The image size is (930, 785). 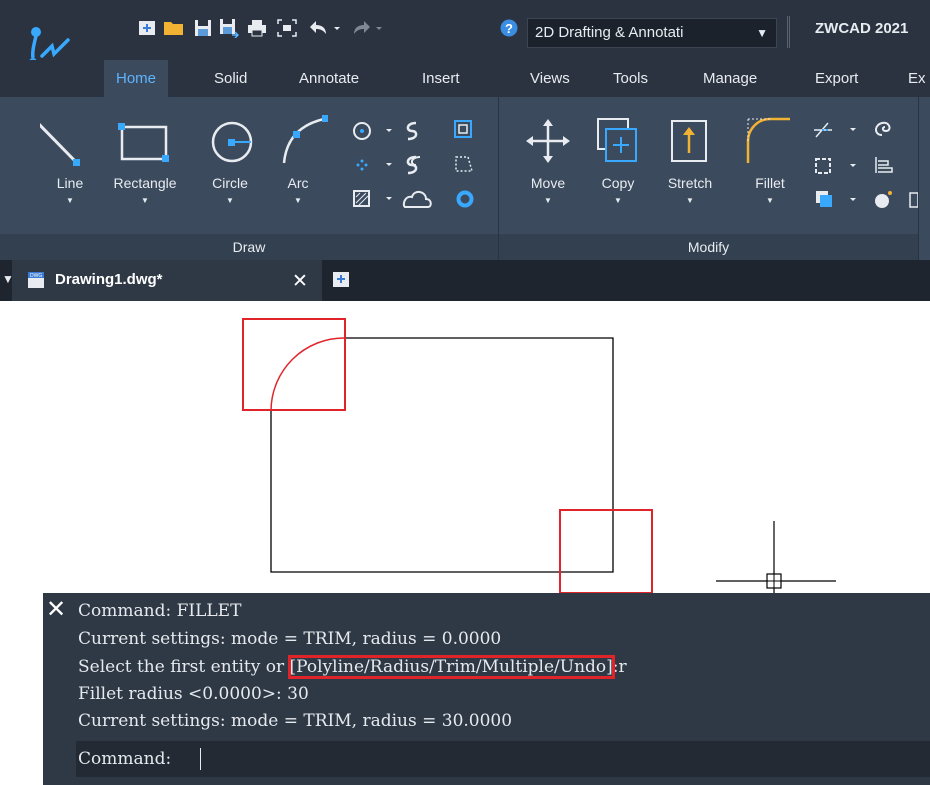 I want to click on tab-extra: Ex, so click(x=913, y=78).